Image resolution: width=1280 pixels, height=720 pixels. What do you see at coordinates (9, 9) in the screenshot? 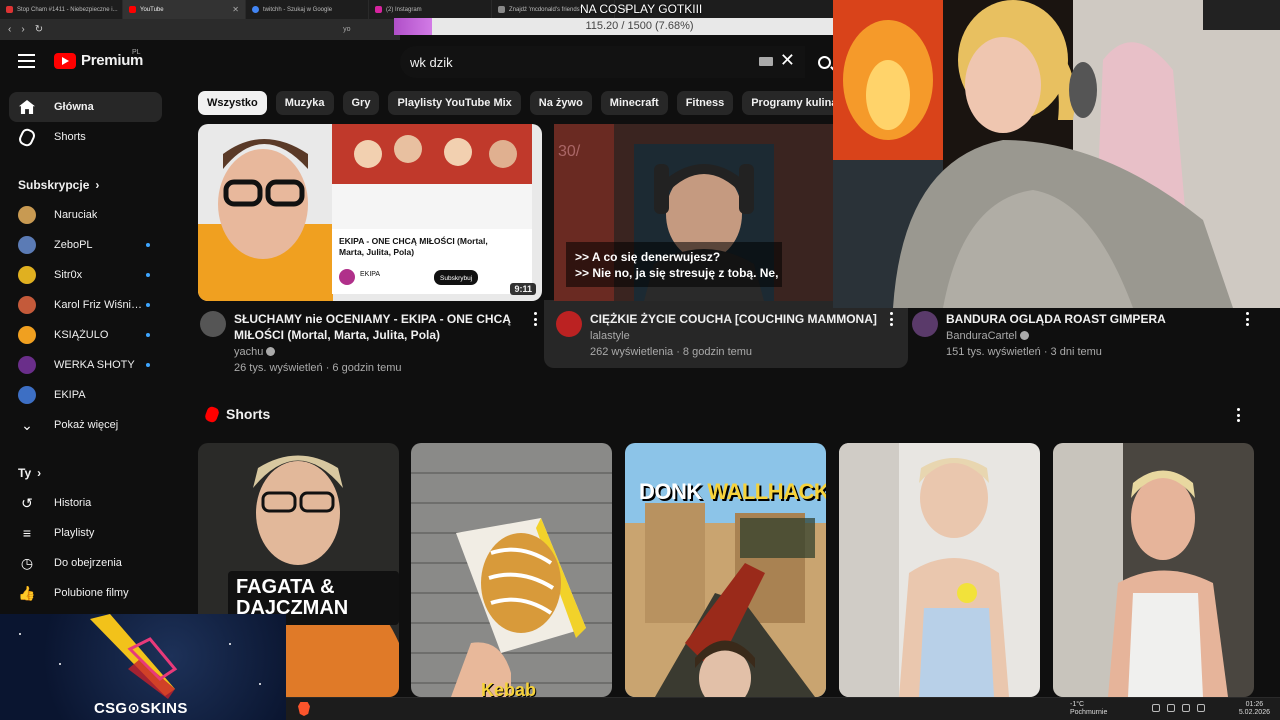
I see `tab-favicon` at bounding box center [9, 9].